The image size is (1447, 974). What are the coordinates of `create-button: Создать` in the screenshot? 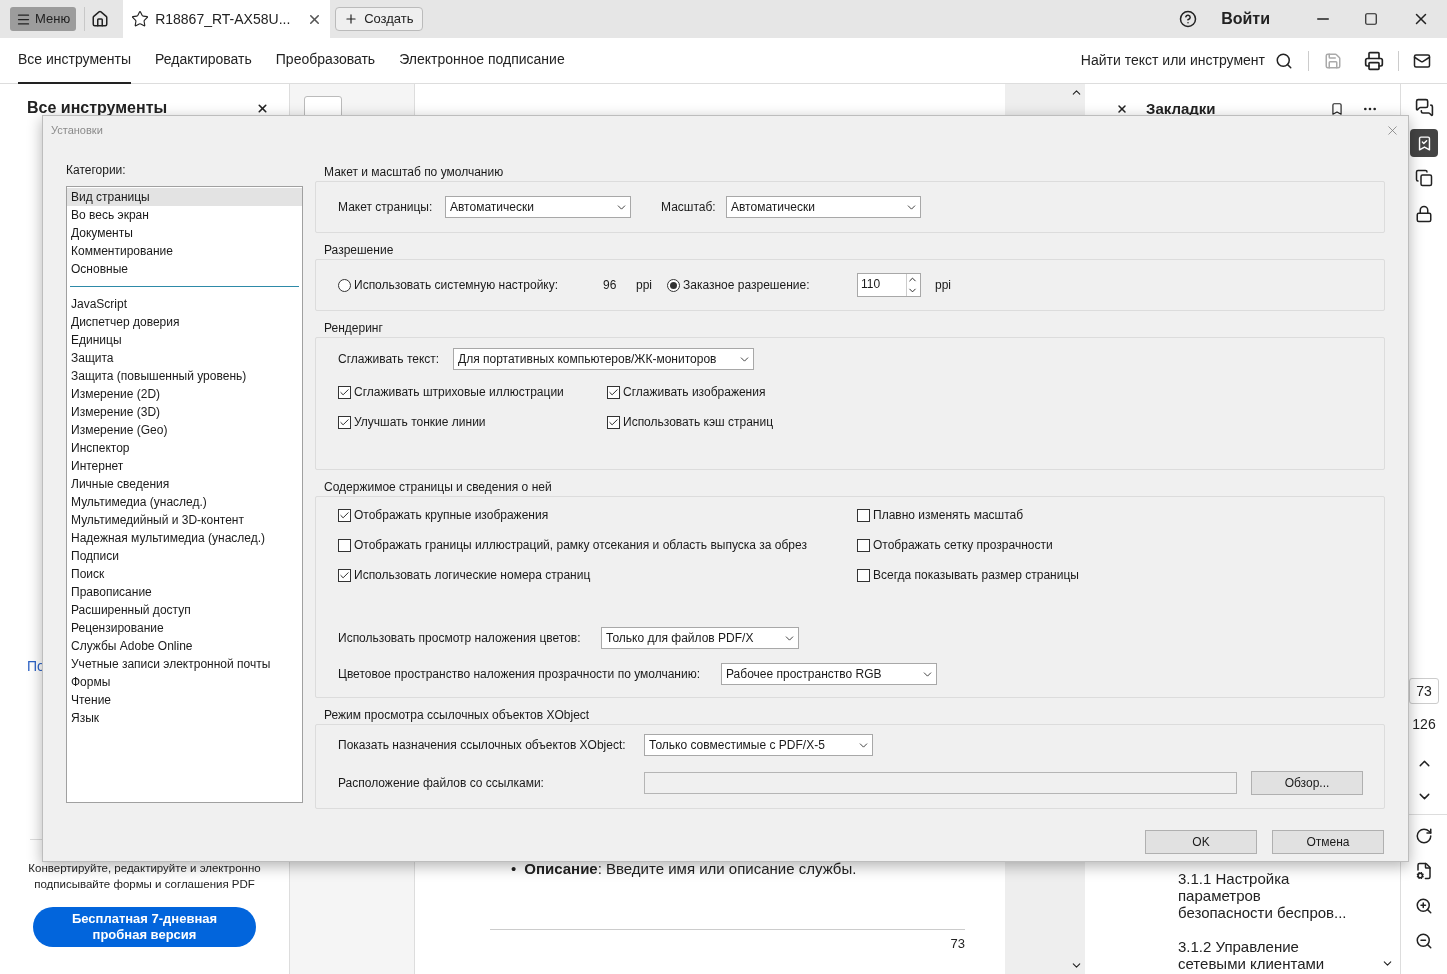 It's located at (379, 19).